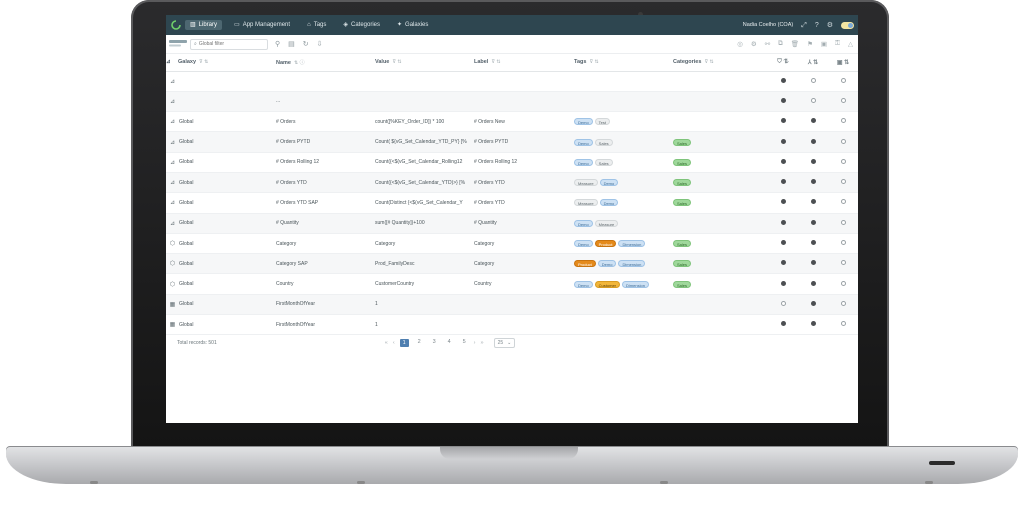 The height and width of the screenshot is (520, 1024). I want to click on filter-icon: ⚲, so click(277, 44).